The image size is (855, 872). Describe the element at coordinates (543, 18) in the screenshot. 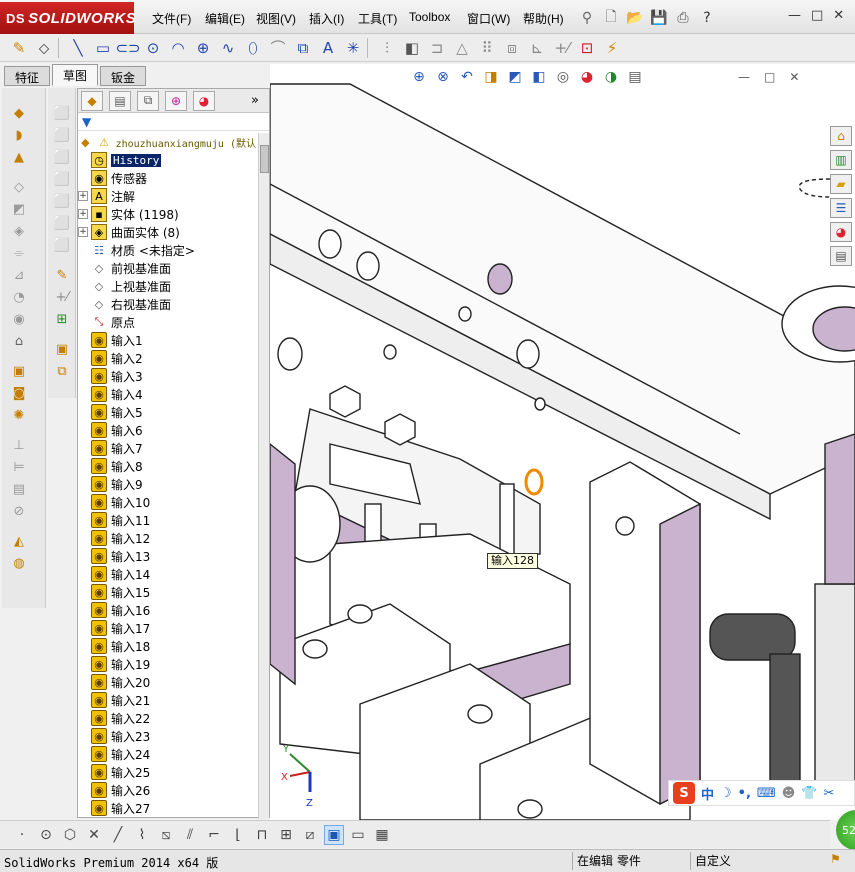

I see `menu-help: 帮助(H)` at that location.